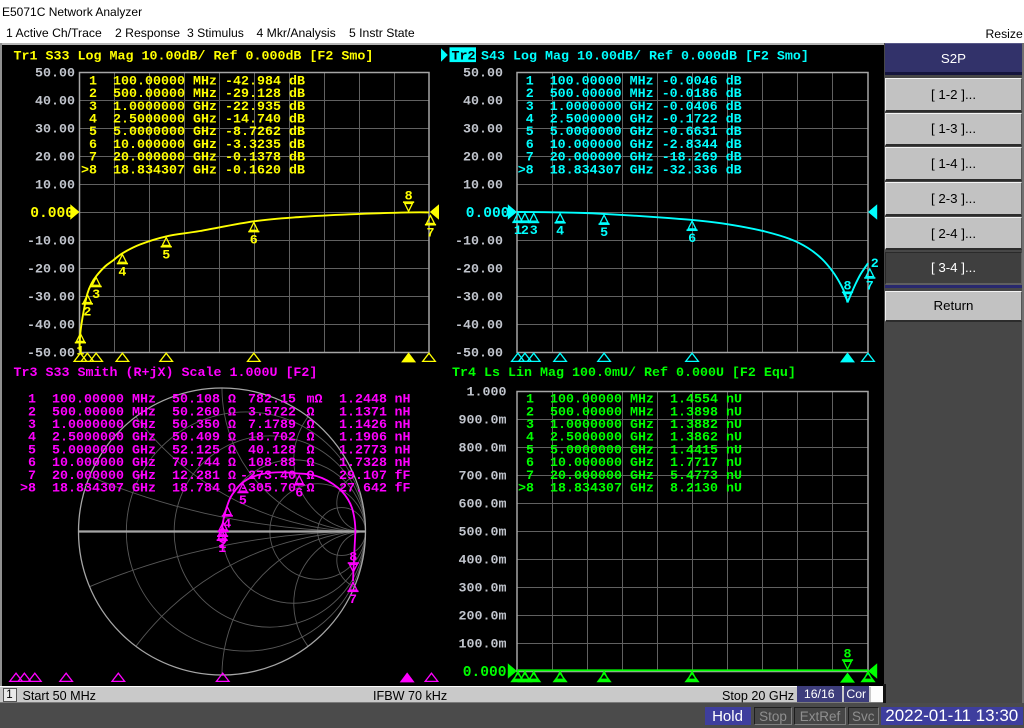  Describe the element at coordinates (690, 170) in the screenshot. I see `svg-text: -32.336` at that location.